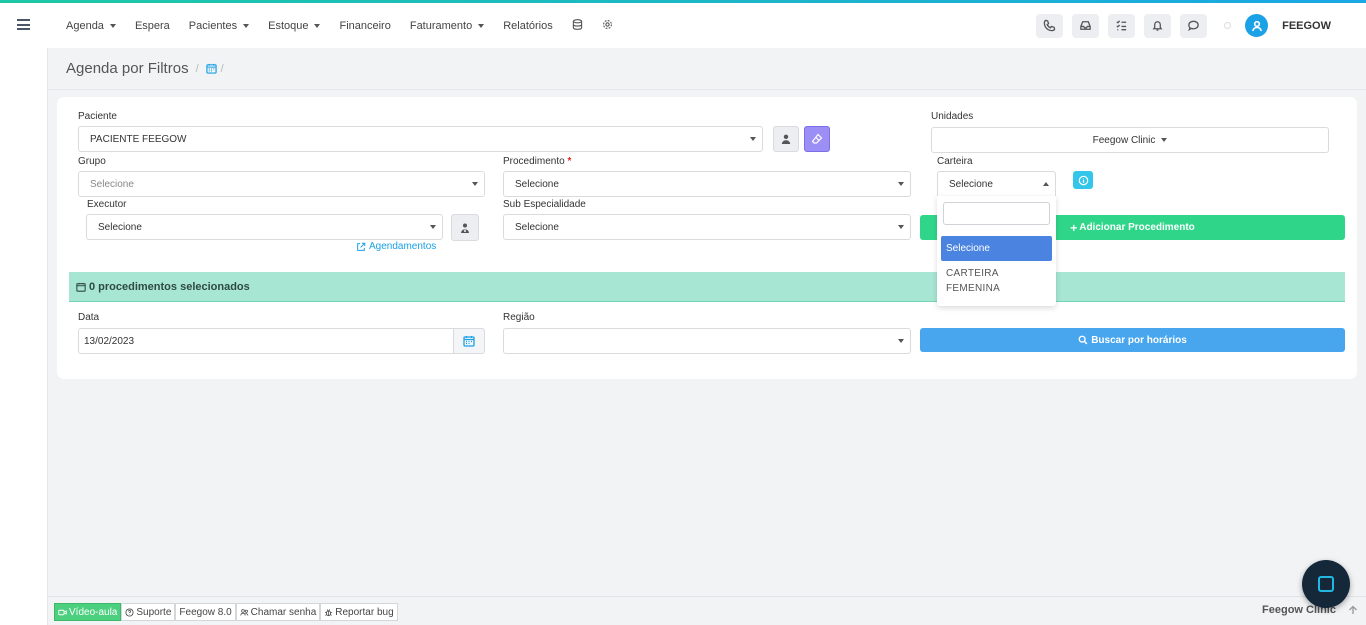 This screenshot has width=1366, height=625. Describe the element at coordinates (1137, 227) in the screenshot. I see `add-procedimento-label: Adicionar Procedimento` at that location.